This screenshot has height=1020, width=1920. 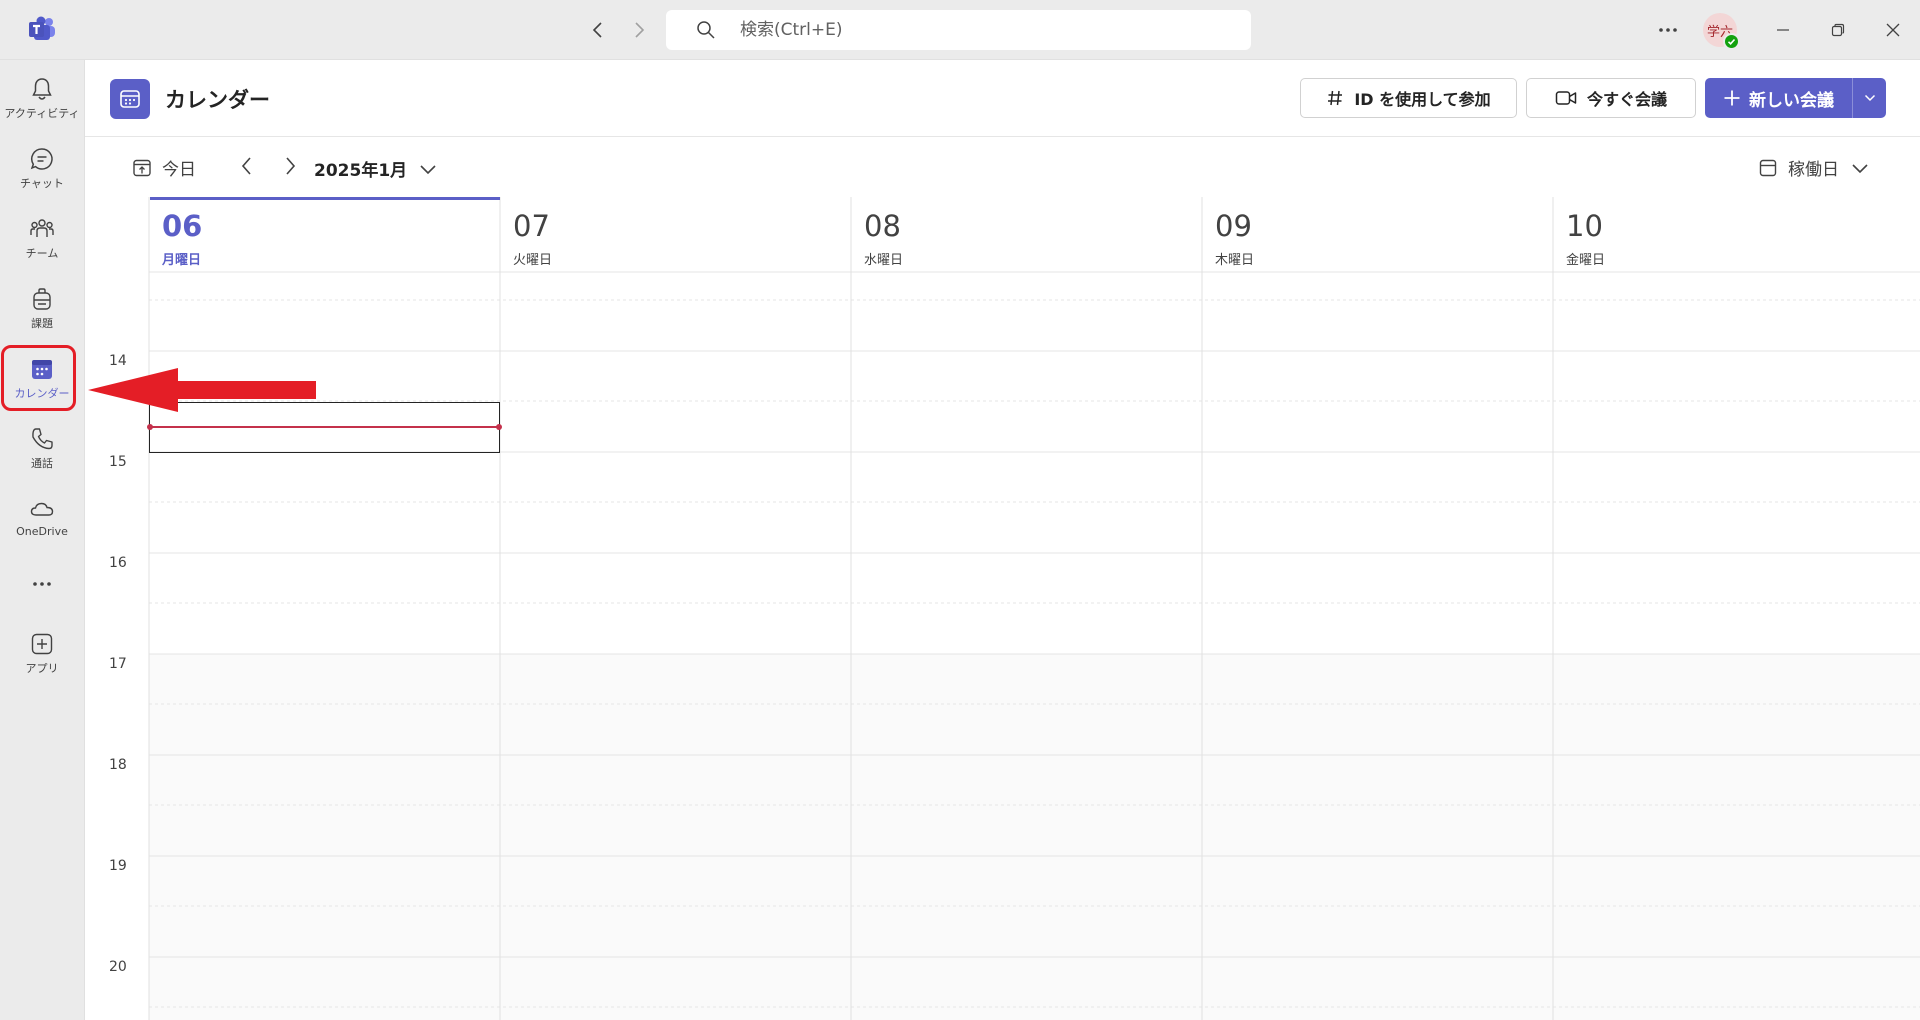 What do you see at coordinates (533, 260) in the screenshot?
I see `day-name: 火曜日` at bounding box center [533, 260].